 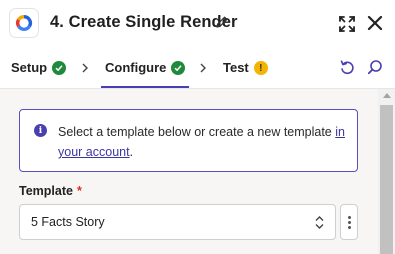 I want to click on tab-test: Test !, so click(x=245, y=68).